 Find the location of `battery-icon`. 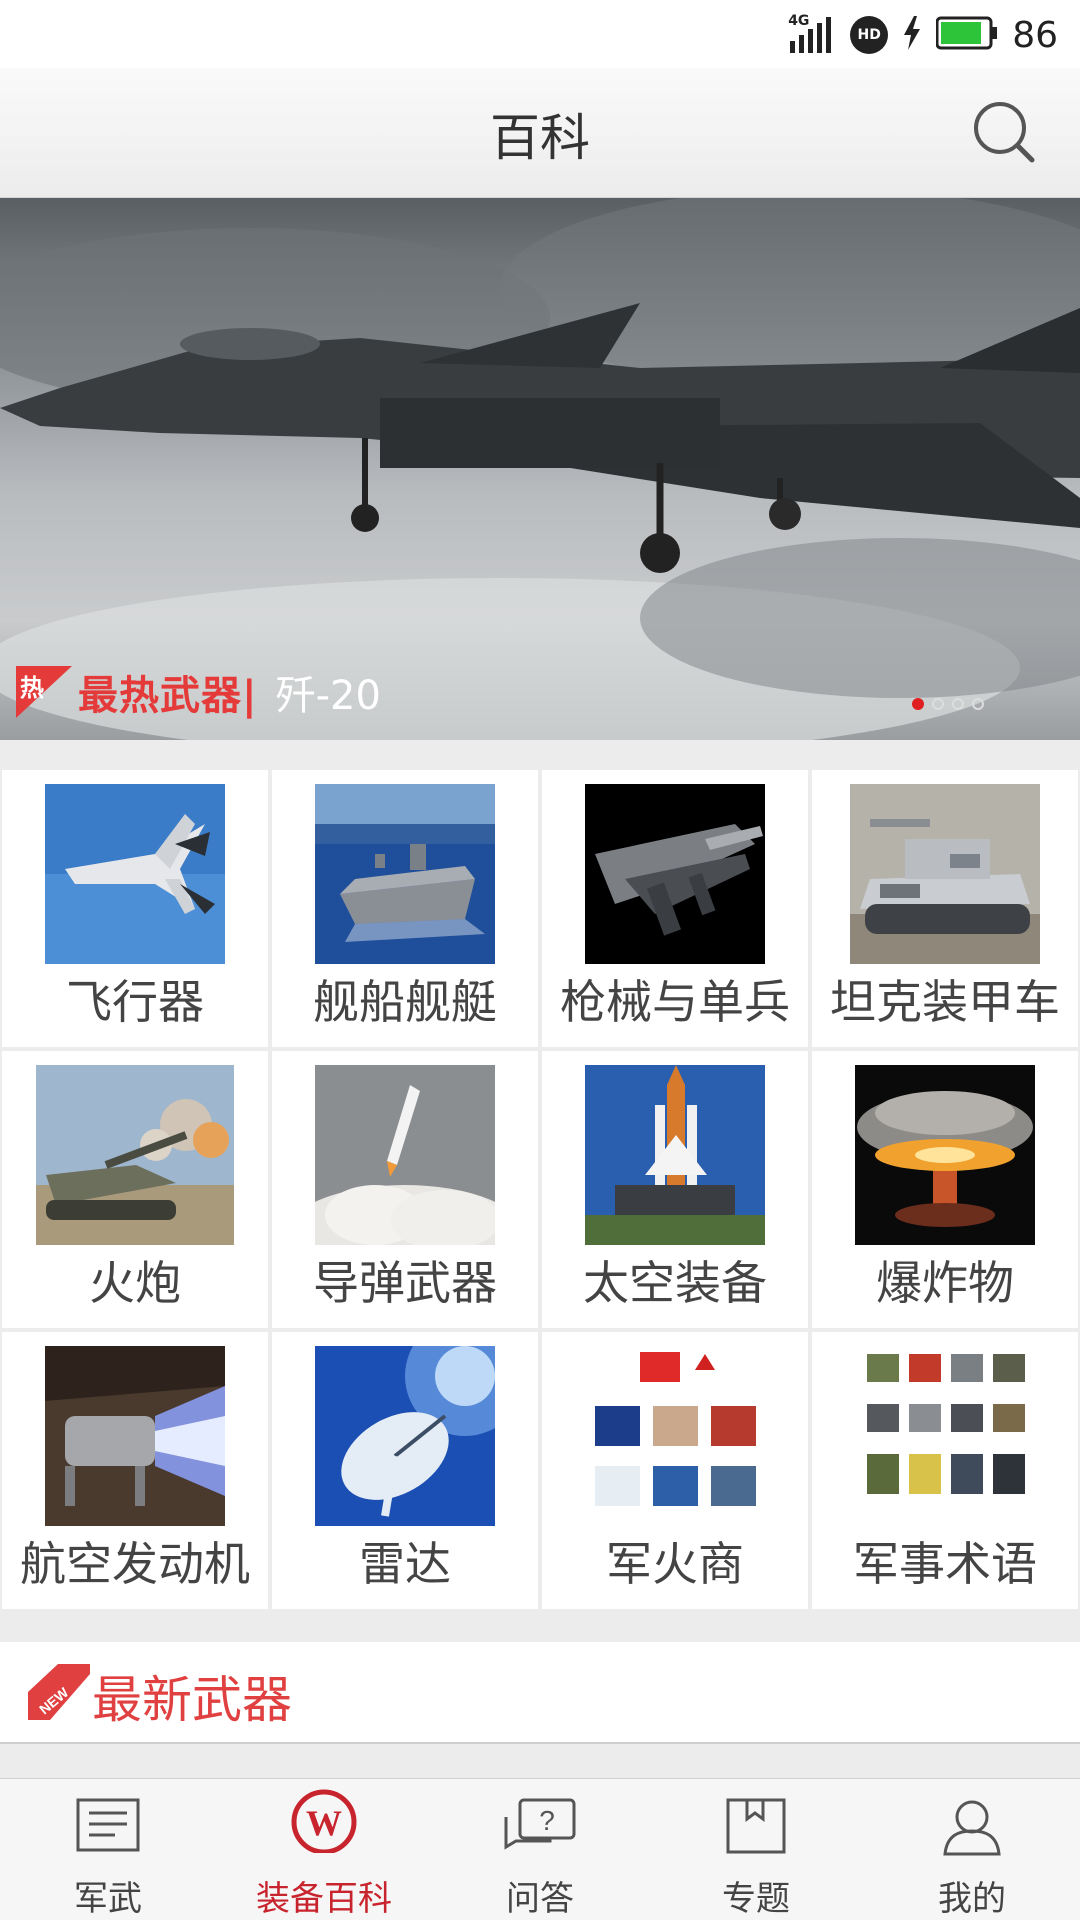

battery-icon is located at coordinates (966, 35).